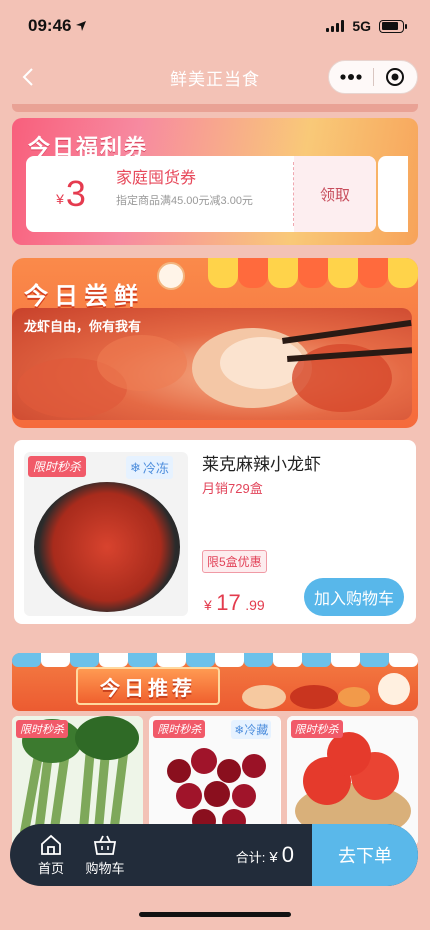 The height and width of the screenshot is (930, 430). I want to click on add-to-cart-button: 加入购物车, so click(354, 597).